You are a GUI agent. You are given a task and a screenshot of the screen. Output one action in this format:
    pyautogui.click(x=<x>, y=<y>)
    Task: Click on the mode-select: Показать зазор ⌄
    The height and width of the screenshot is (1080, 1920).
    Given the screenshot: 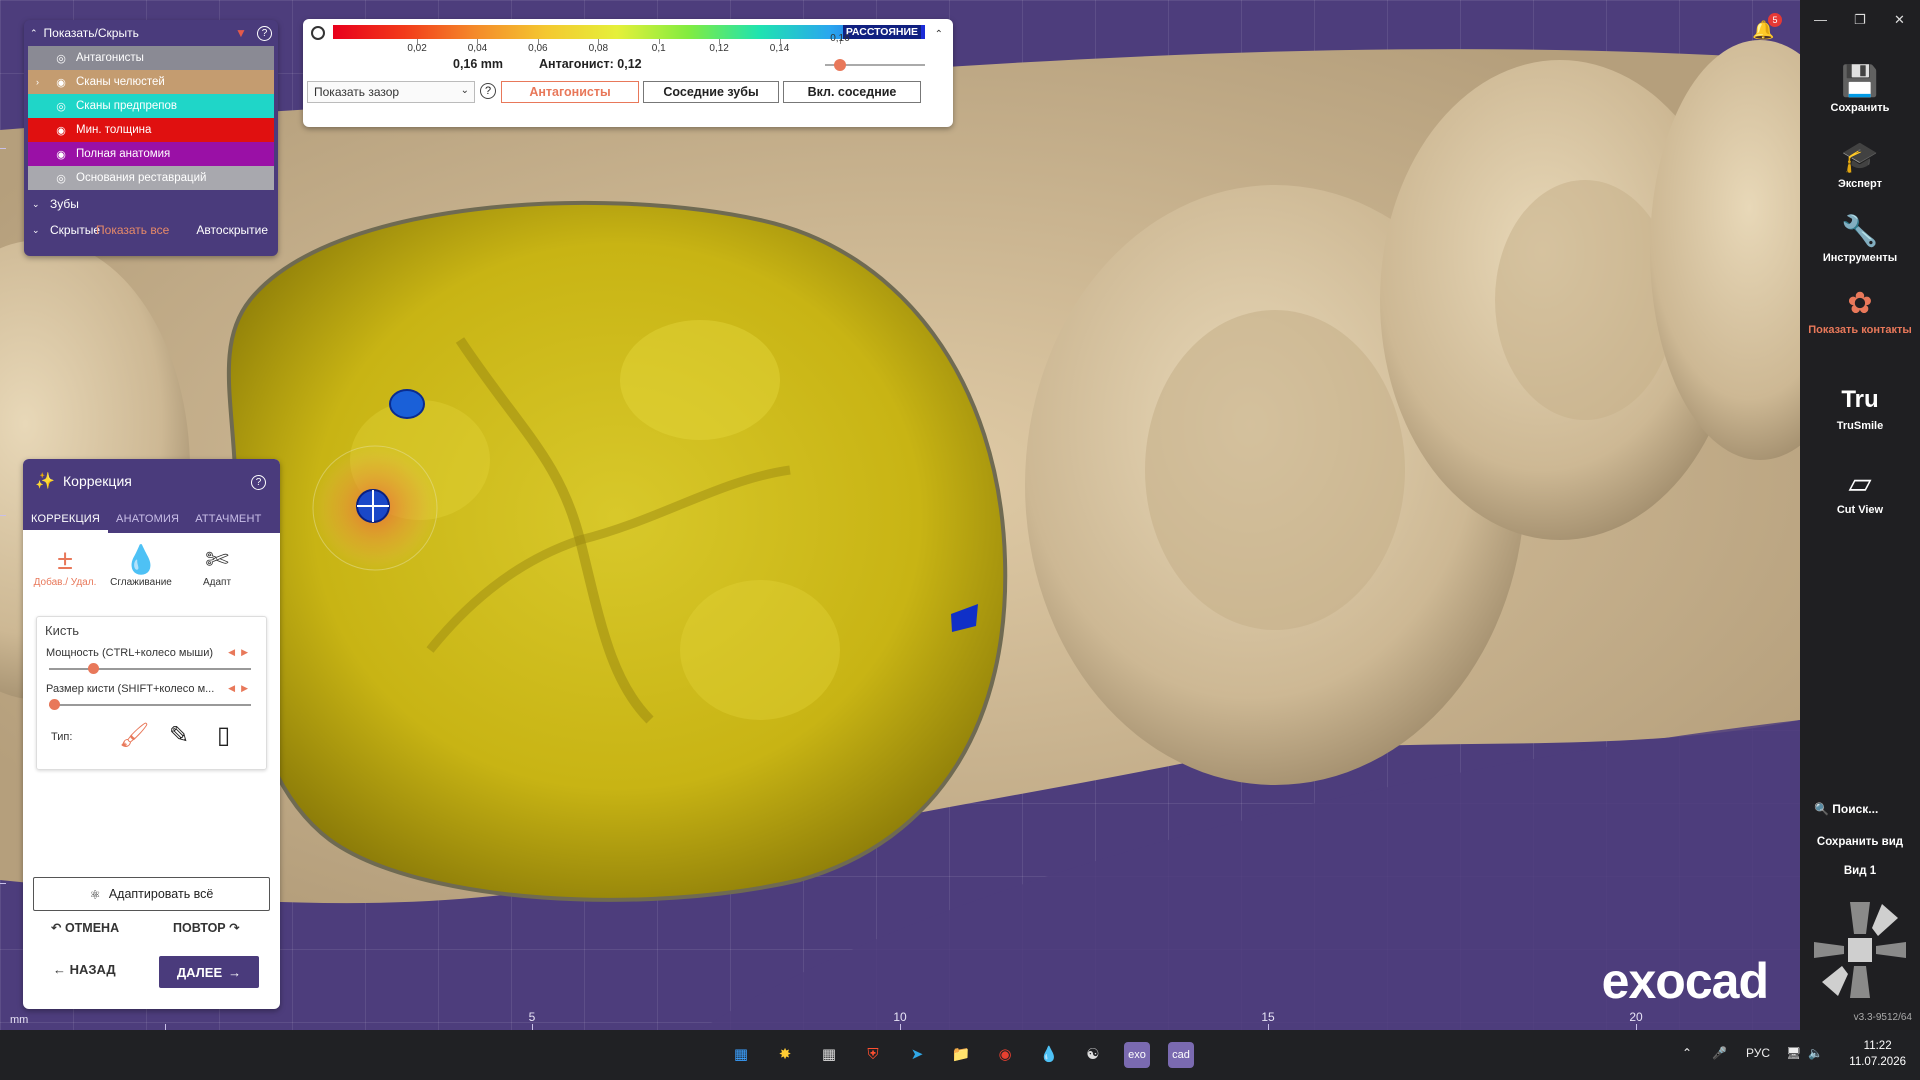 What is the action you would take?
    pyautogui.click(x=391, y=92)
    